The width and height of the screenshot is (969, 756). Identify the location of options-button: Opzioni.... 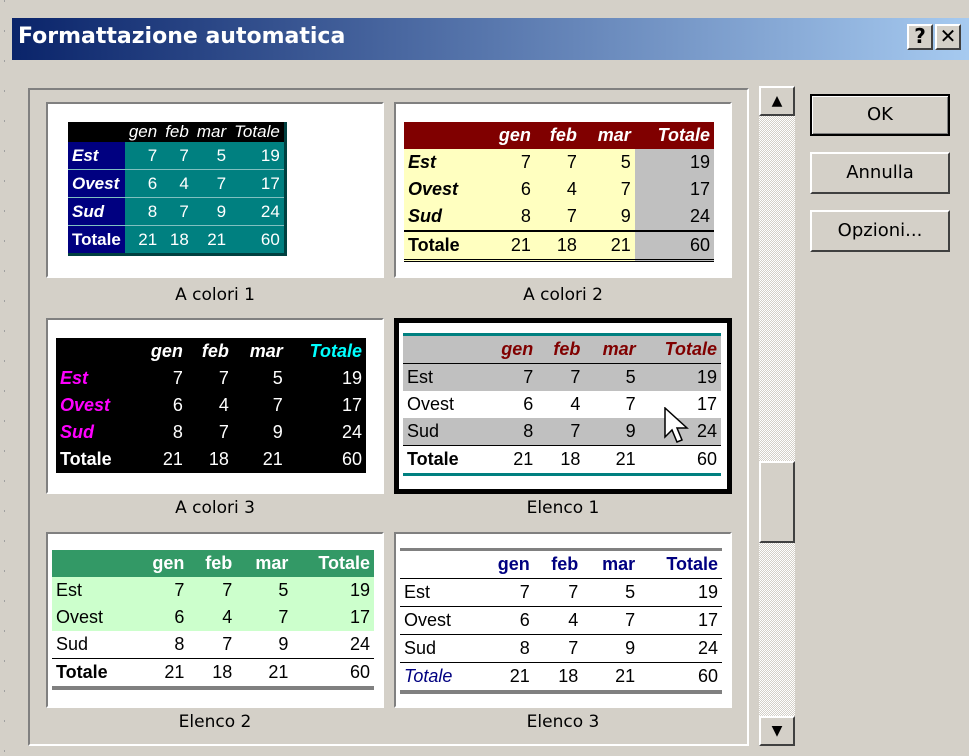
(880, 231).